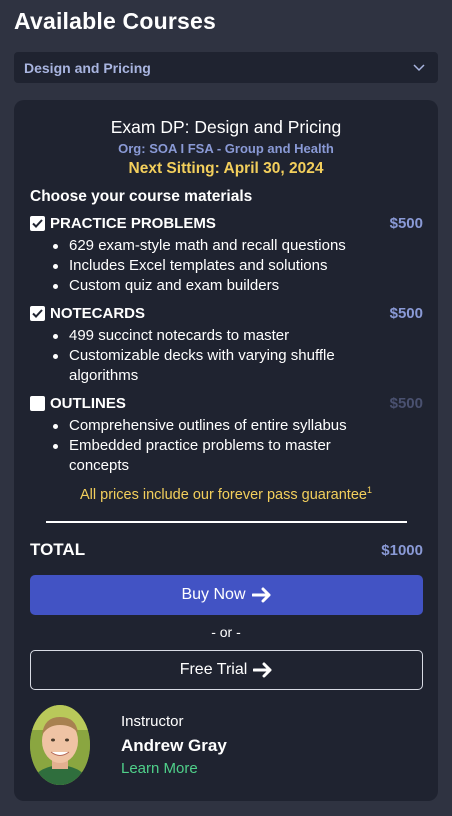 The width and height of the screenshot is (452, 816). What do you see at coordinates (223, 286) in the screenshot?
I see `feature-item: Custom quiz and exam builders` at bounding box center [223, 286].